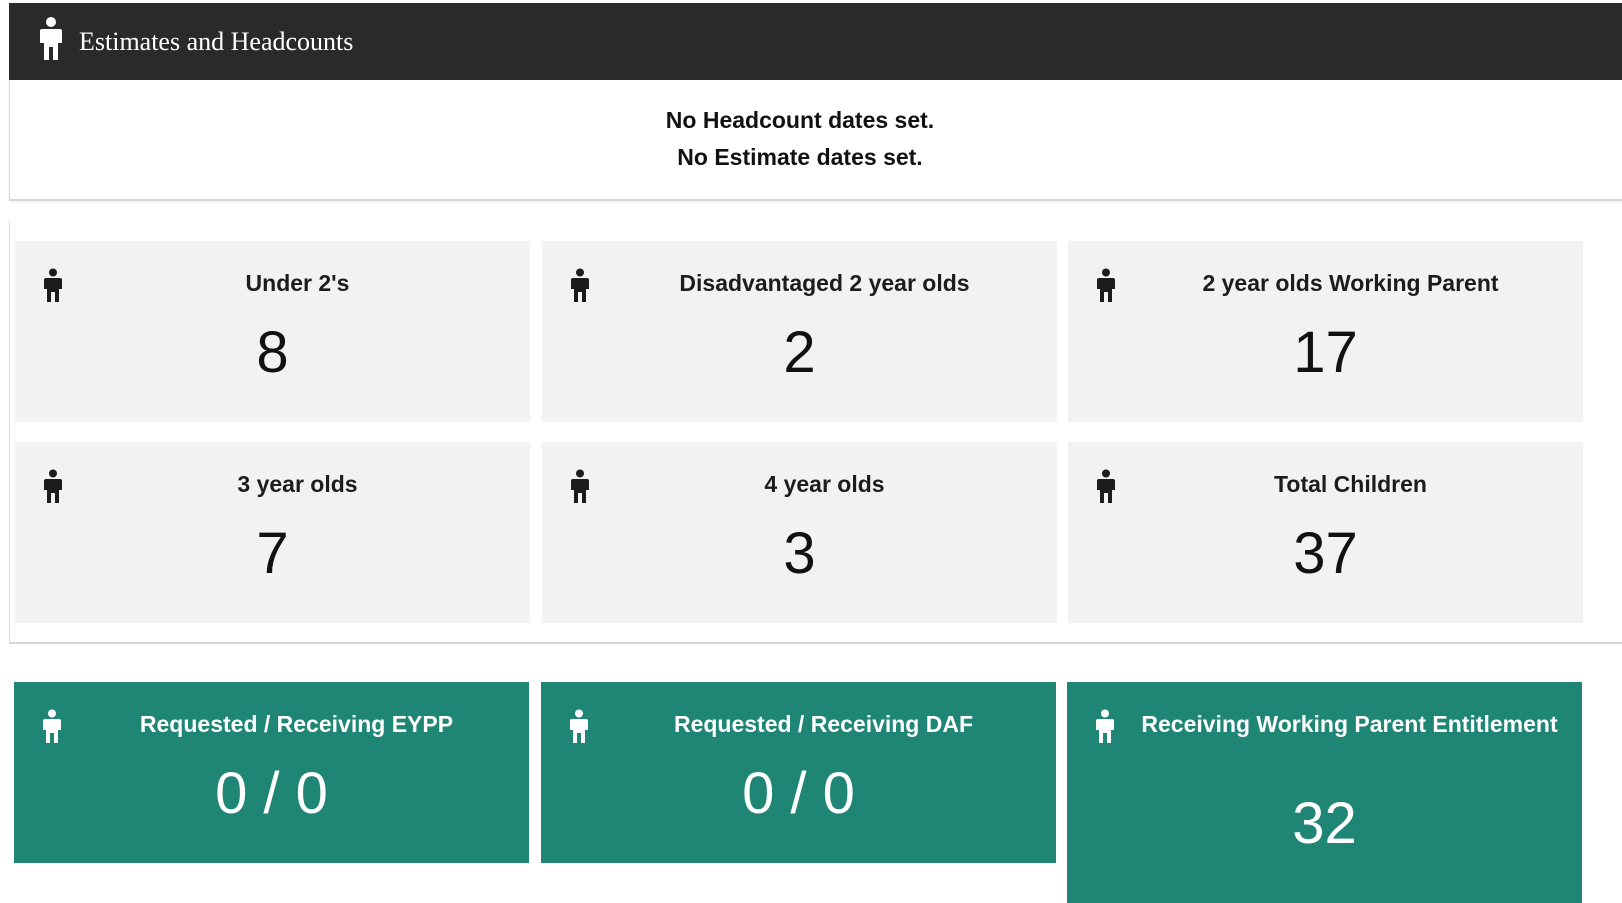  What do you see at coordinates (297, 484) in the screenshot?
I see `stat-label: 3 year olds` at bounding box center [297, 484].